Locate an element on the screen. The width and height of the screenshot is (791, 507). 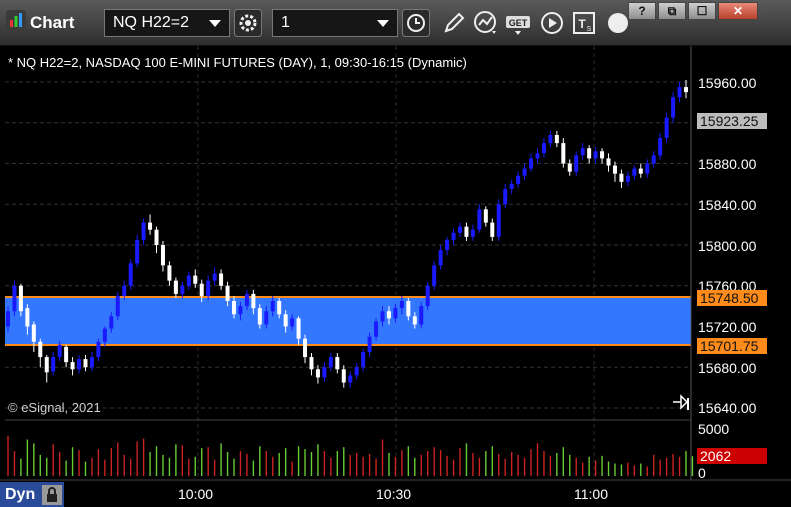
lock-icon is located at coordinates (52, 495).